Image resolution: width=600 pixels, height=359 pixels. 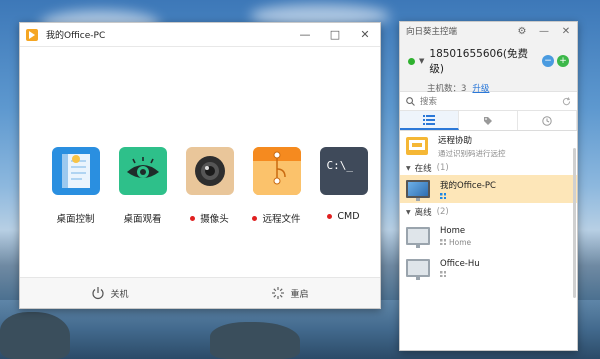 What do you see at coordinates (209, 218) in the screenshot?
I see `tool-label: 摄像头` at bounding box center [209, 218].